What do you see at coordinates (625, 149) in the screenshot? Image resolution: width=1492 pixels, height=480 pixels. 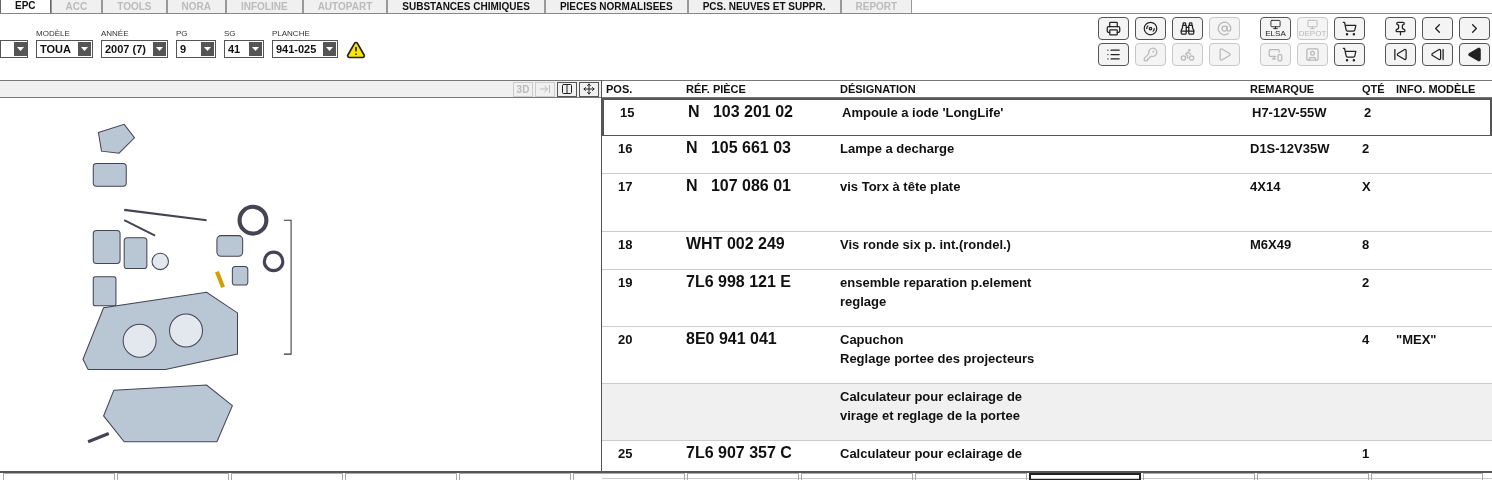 I see `table-cell-text: 16` at bounding box center [625, 149].